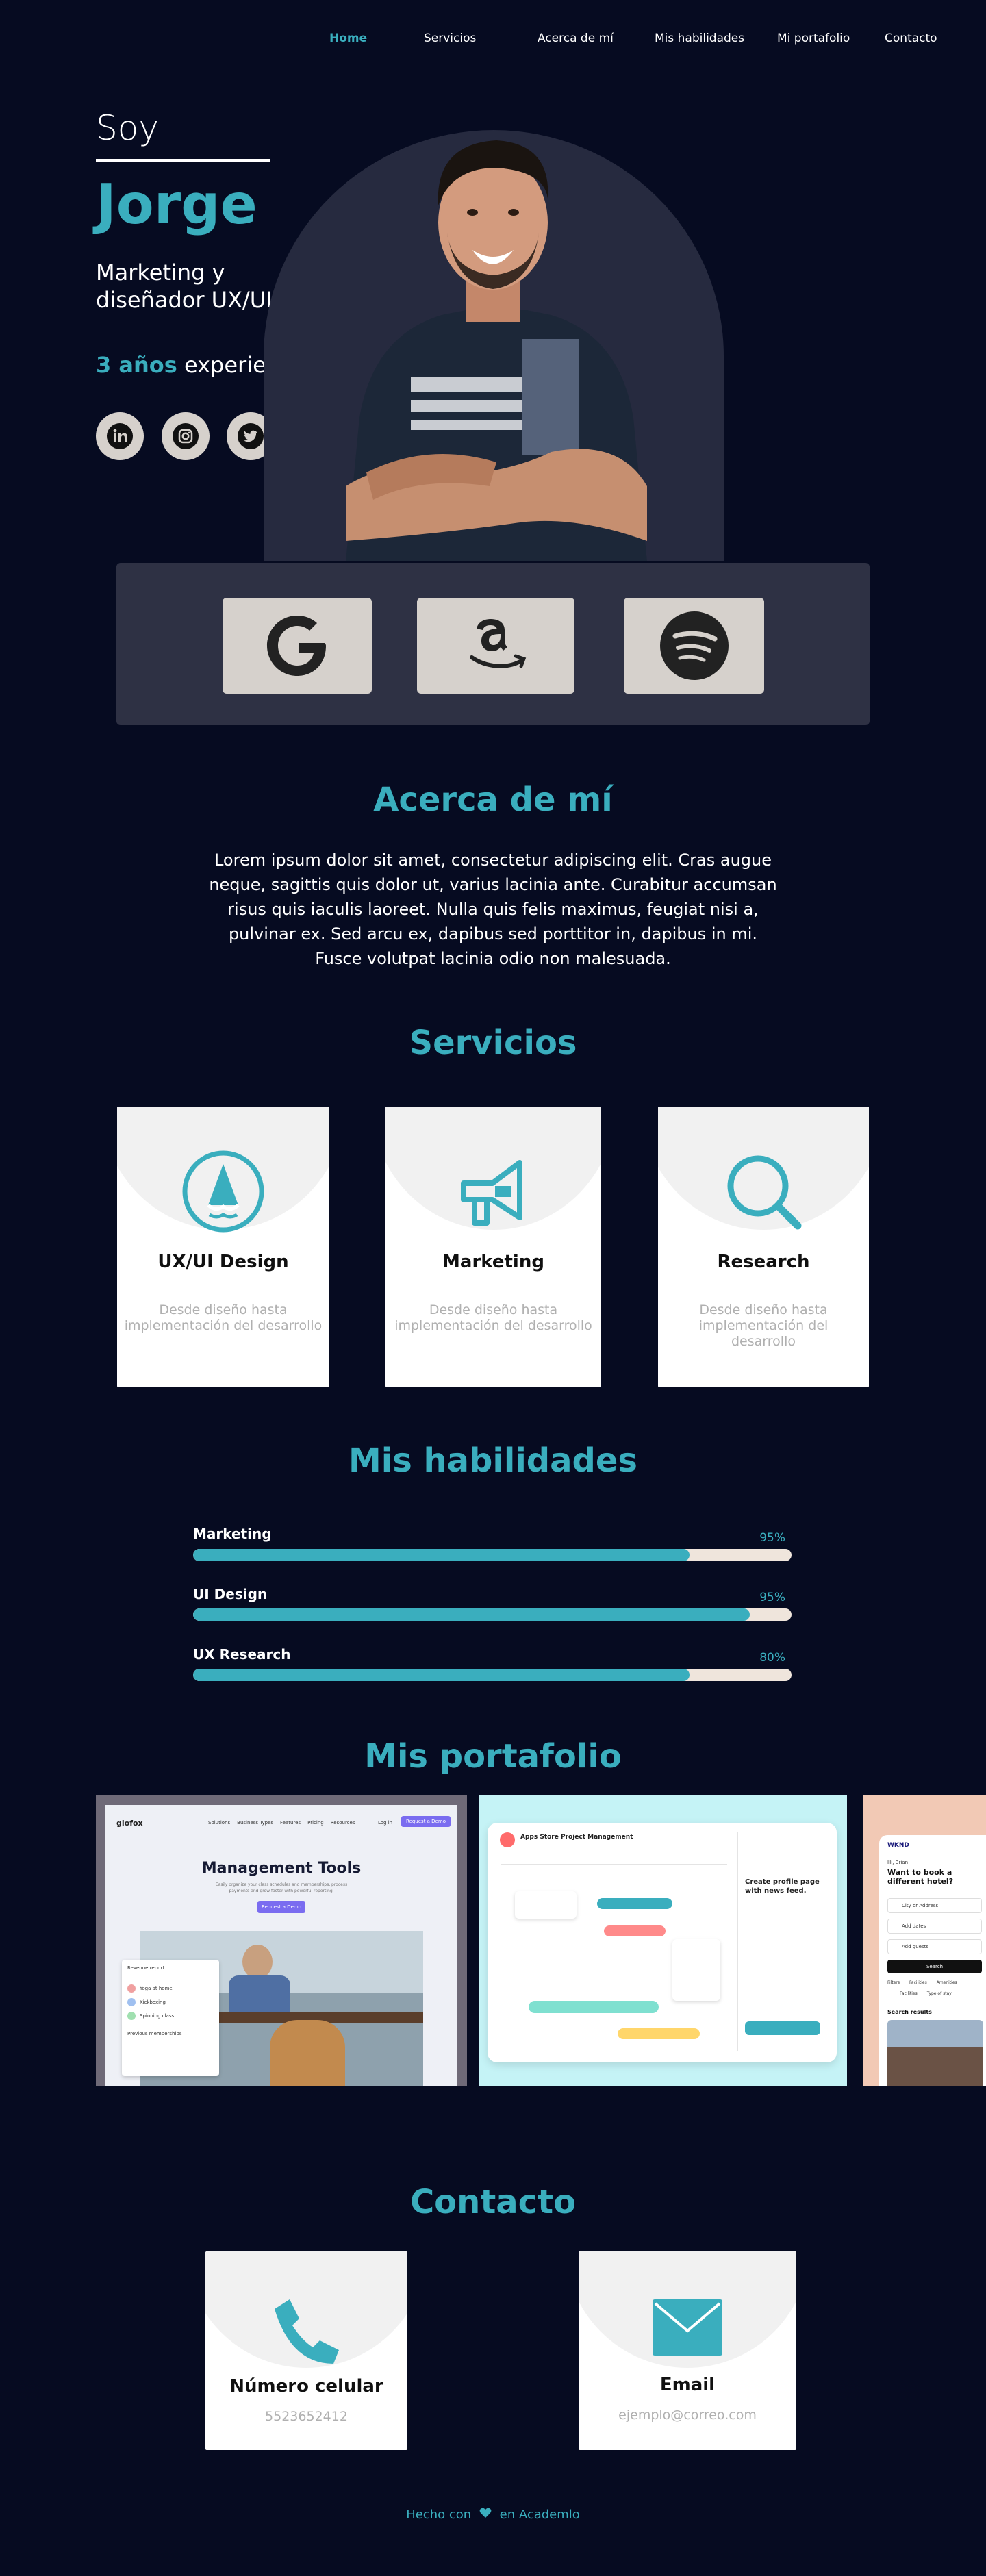 The width and height of the screenshot is (986, 2576). What do you see at coordinates (492, 1460) in the screenshot?
I see `skills-title: Mis habilidades` at bounding box center [492, 1460].